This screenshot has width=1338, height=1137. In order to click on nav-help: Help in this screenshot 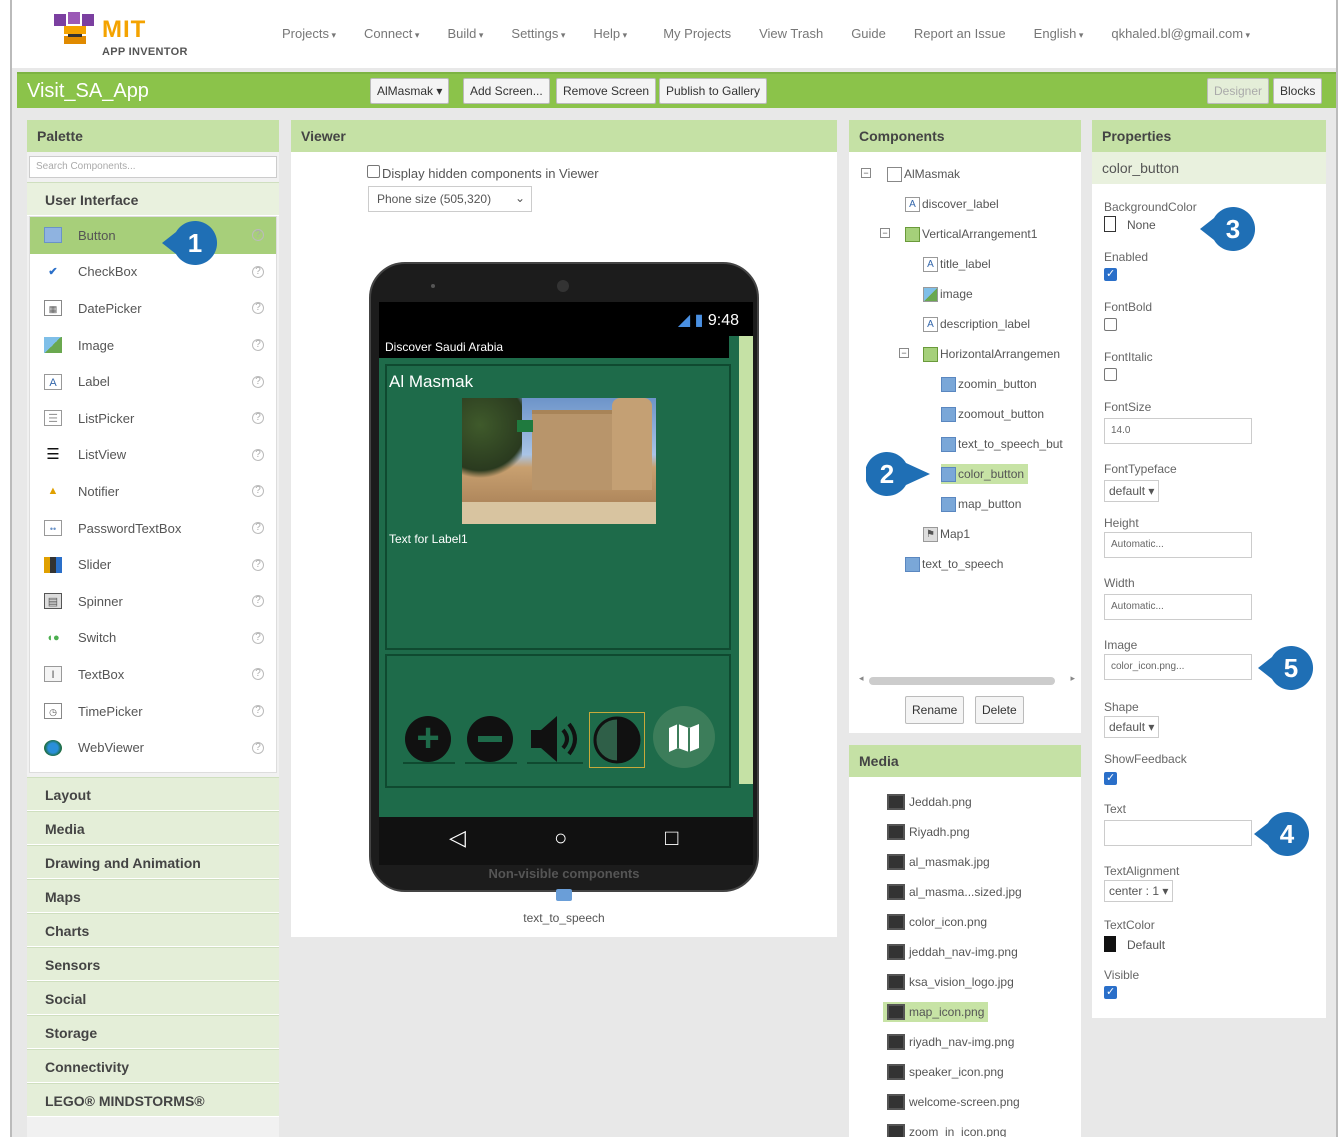, I will do `click(610, 33)`.